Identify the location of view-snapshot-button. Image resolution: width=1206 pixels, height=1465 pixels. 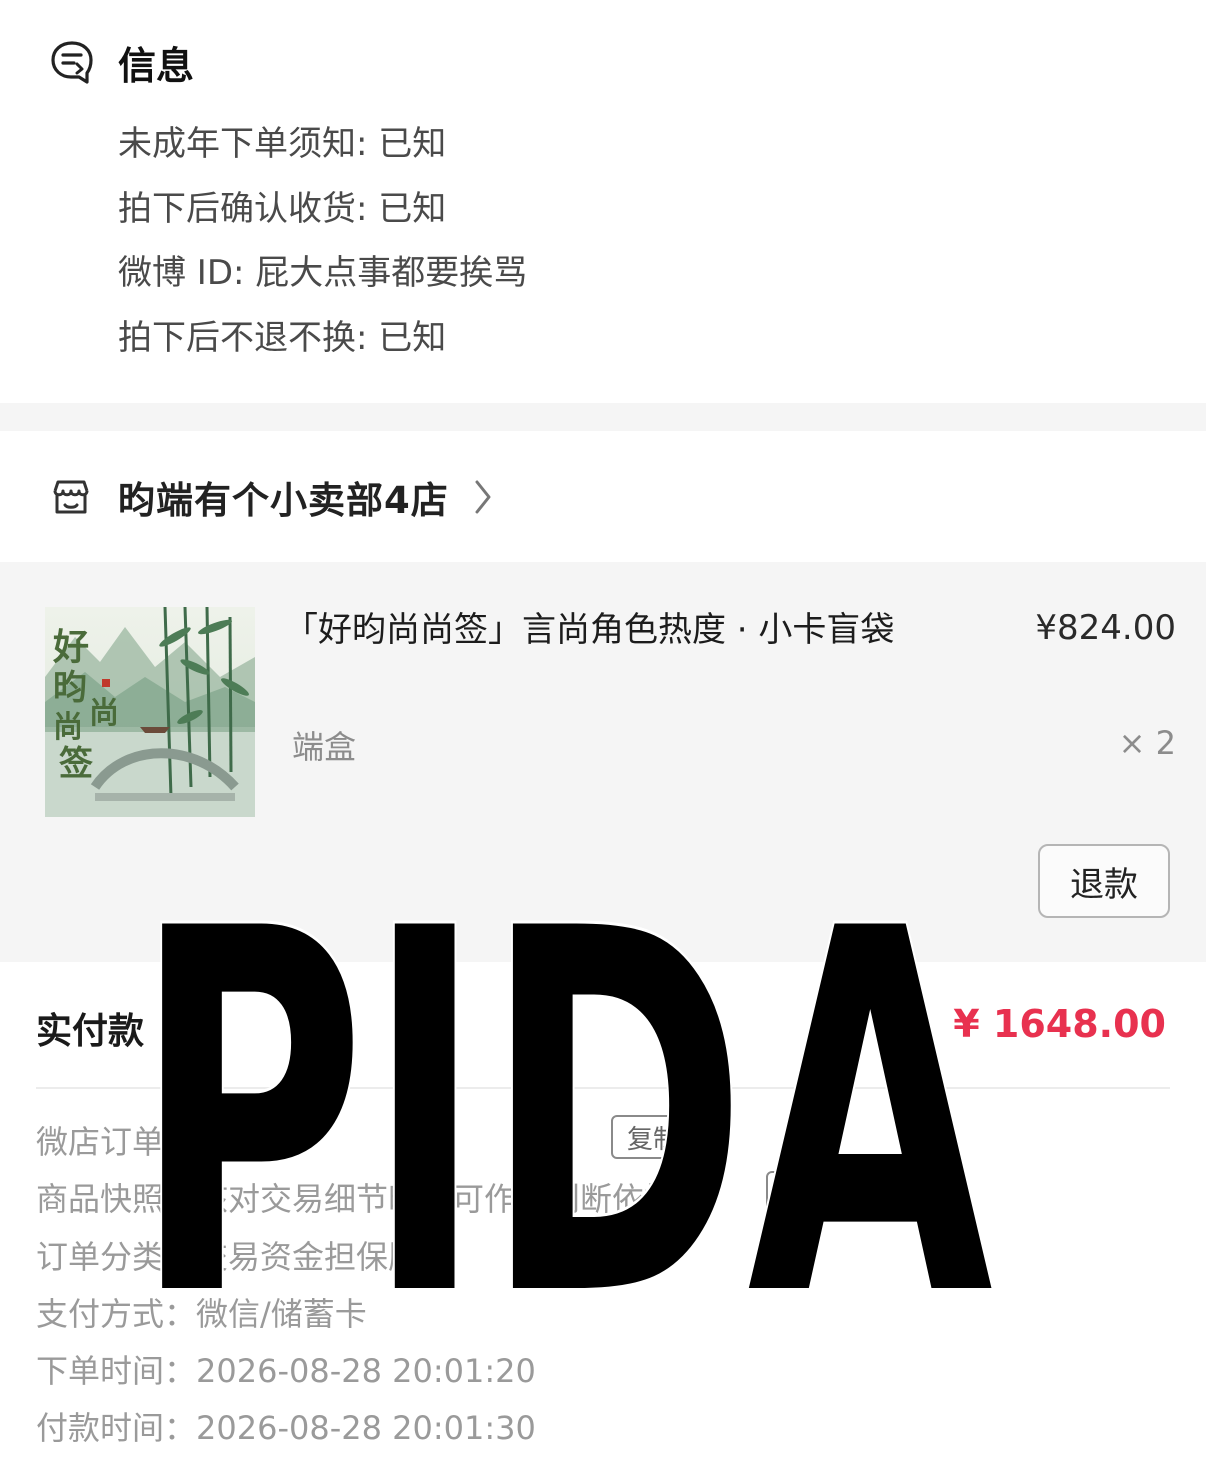
(812, 1193).